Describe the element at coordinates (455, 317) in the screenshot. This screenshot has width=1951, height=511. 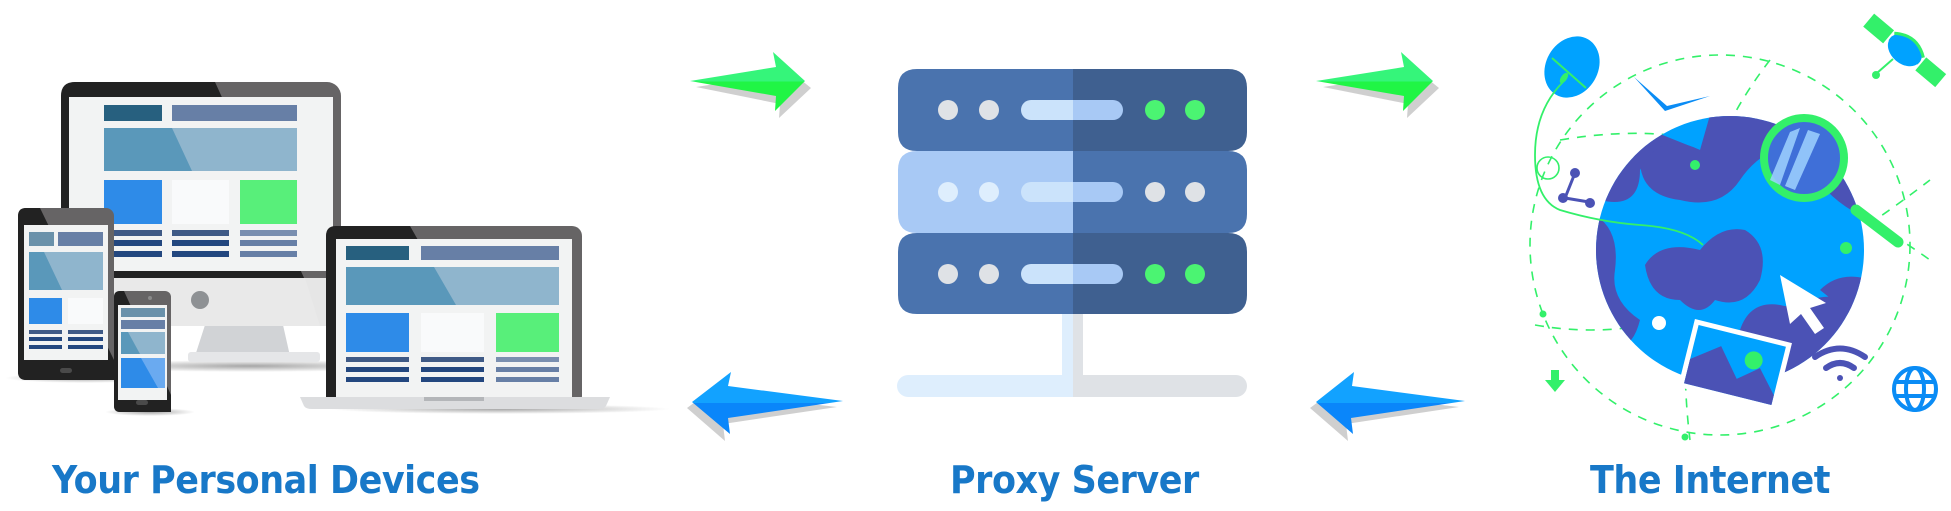
I see `laptop-icon` at that location.